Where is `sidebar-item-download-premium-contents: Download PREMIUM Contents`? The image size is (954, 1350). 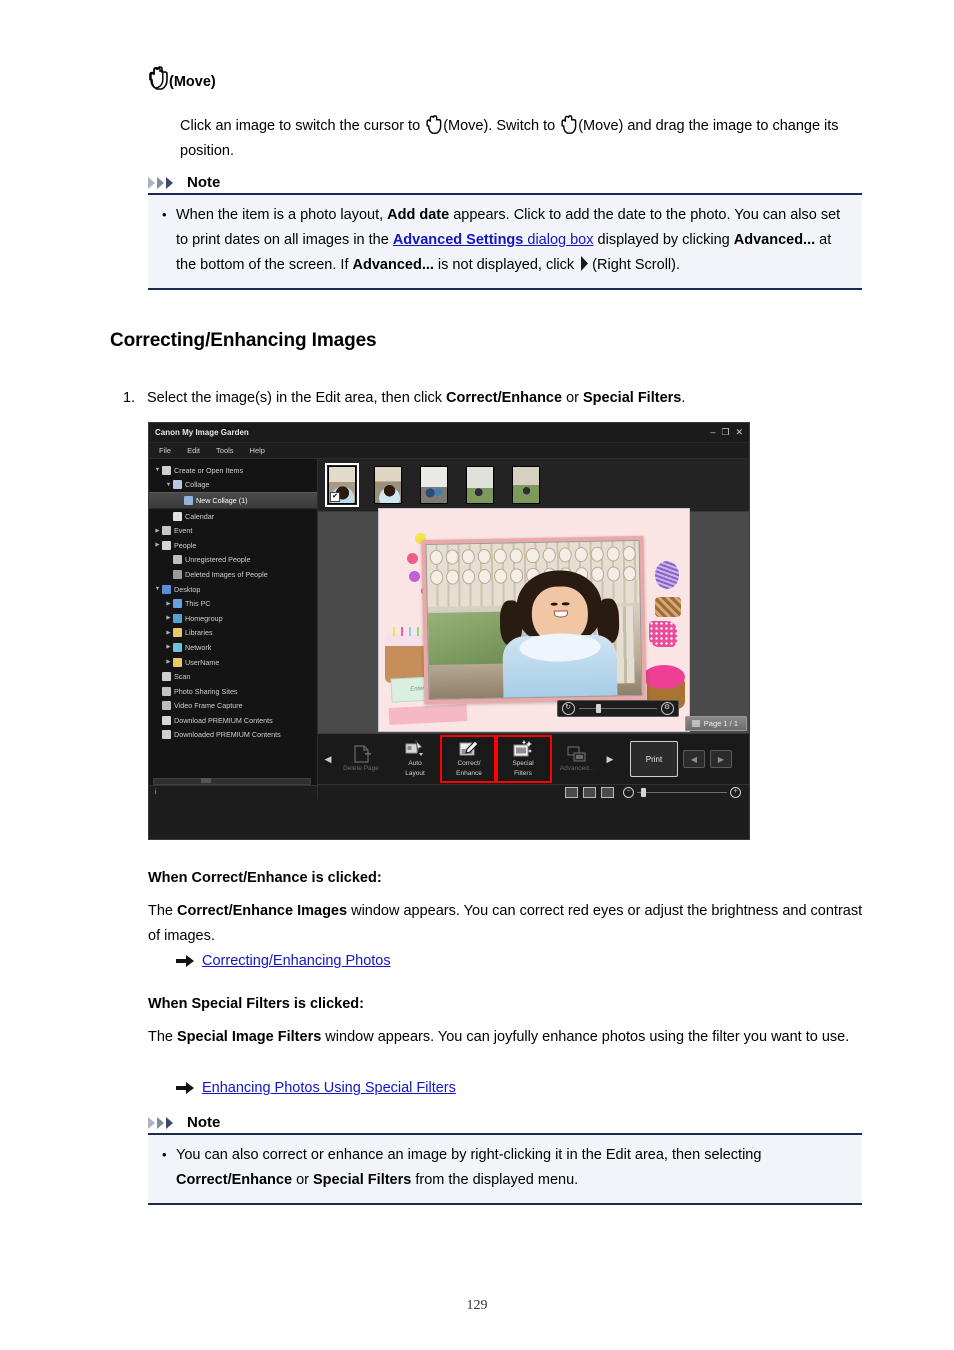 sidebar-item-download-premium-contents: Download PREMIUM Contents is located at coordinates (233, 720).